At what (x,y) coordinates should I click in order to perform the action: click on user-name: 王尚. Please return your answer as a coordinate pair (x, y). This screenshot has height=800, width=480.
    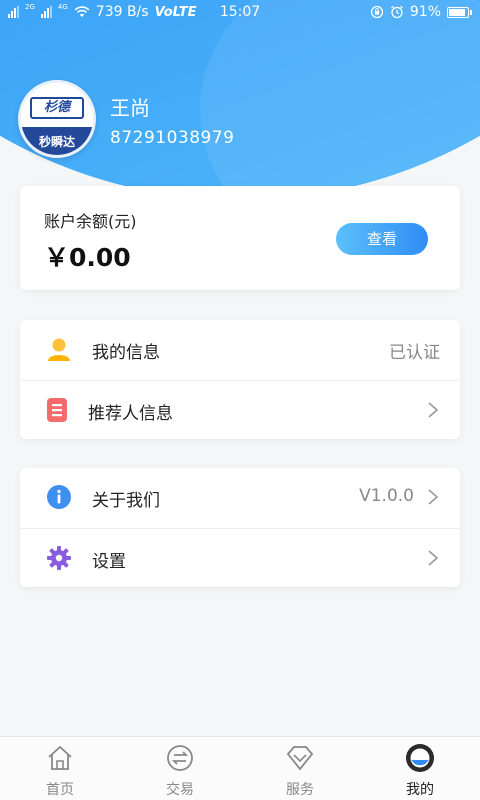
    Looking at the image, I should click on (130, 108).